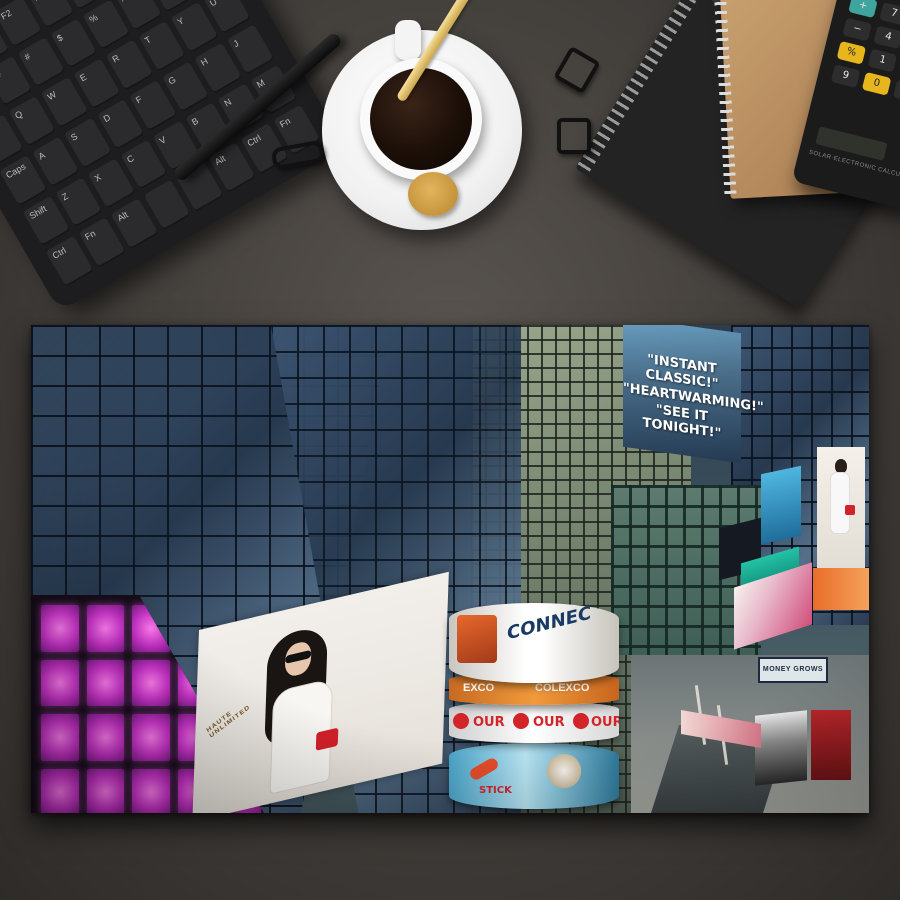 The height and width of the screenshot is (900, 900). I want to click on calculator-brand: SOLAR·ELECTRONIC CALCULATOR, so click(854, 166).